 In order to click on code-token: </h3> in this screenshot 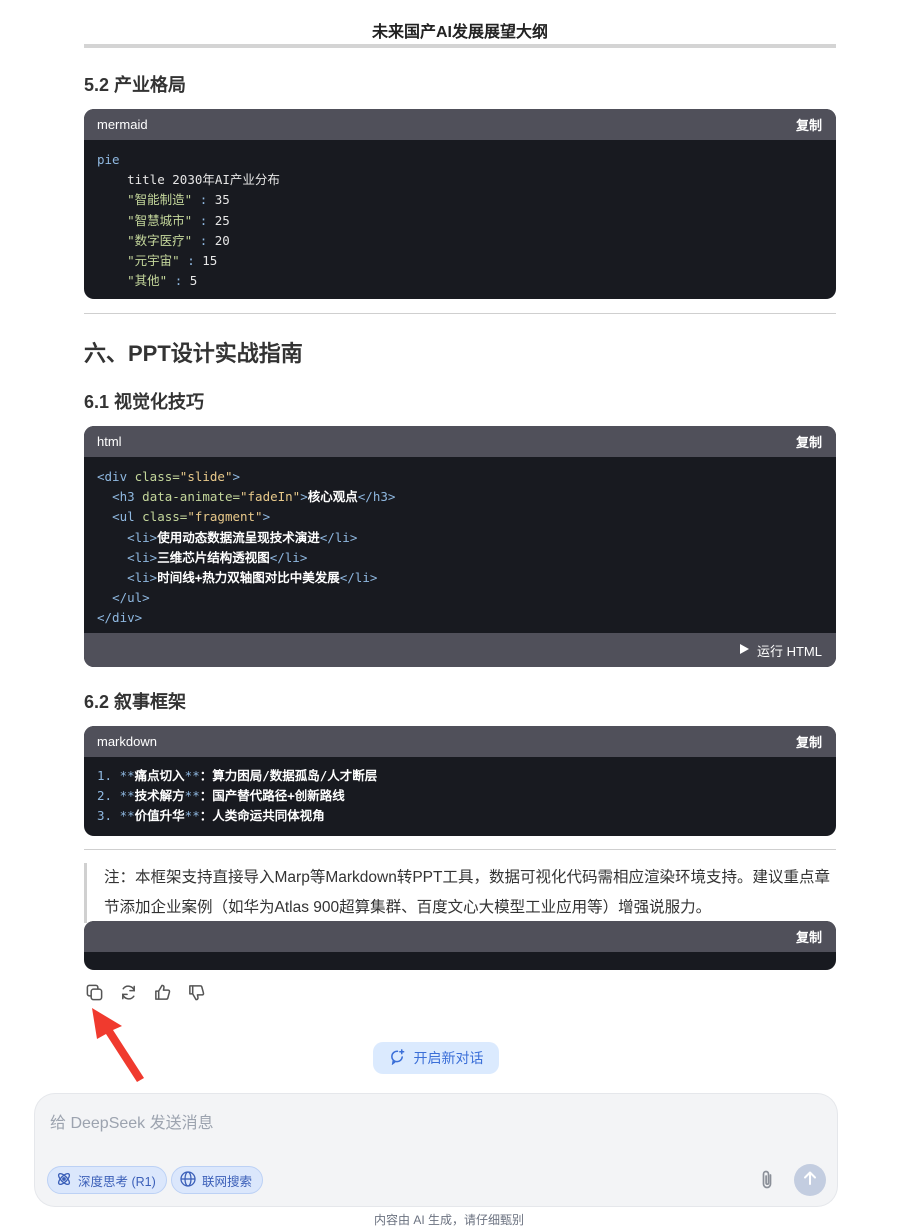, I will do `click(376, 497)`.